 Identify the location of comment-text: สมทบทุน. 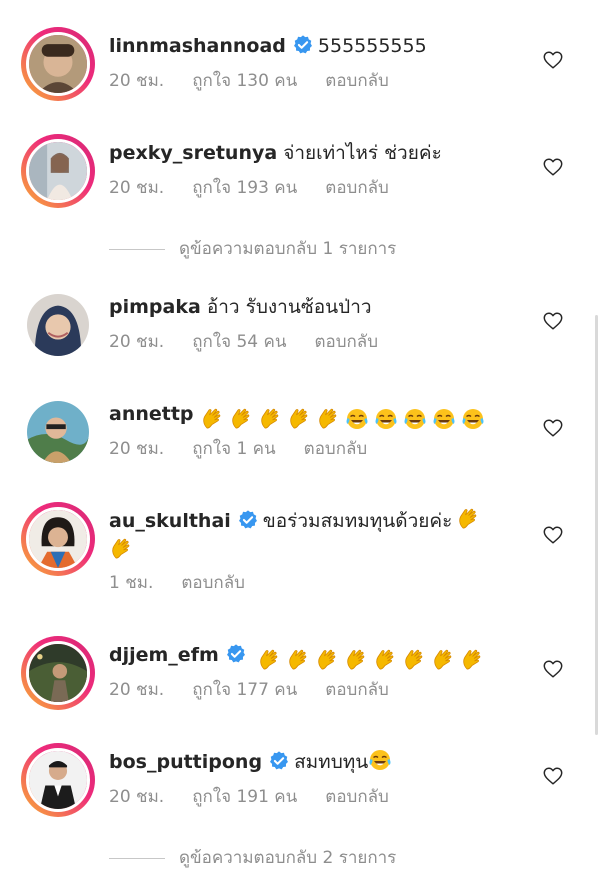
(331, 762).